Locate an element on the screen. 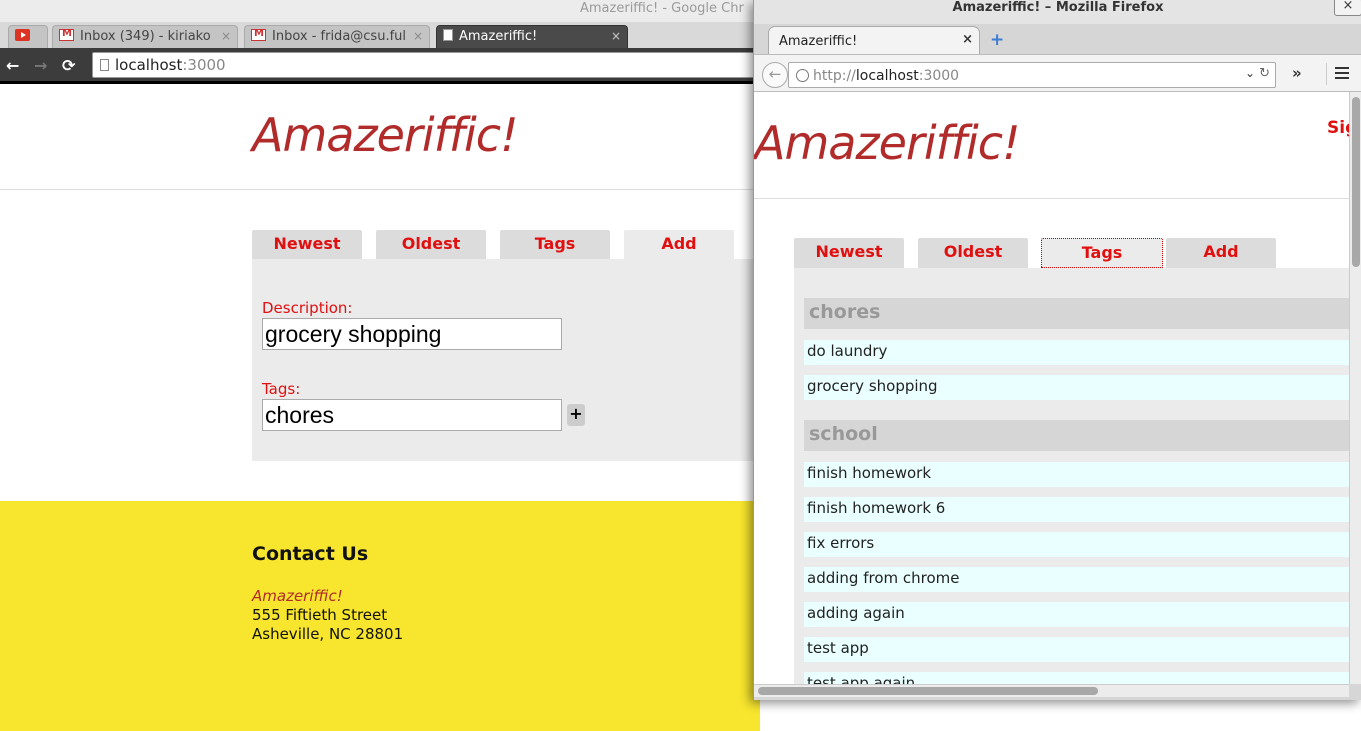 The height and width of the screenshot is (731, 1361). firefox-address-bar: http://localhost:3000 ⌄ ↻ is located at coordinates (1032, 75).